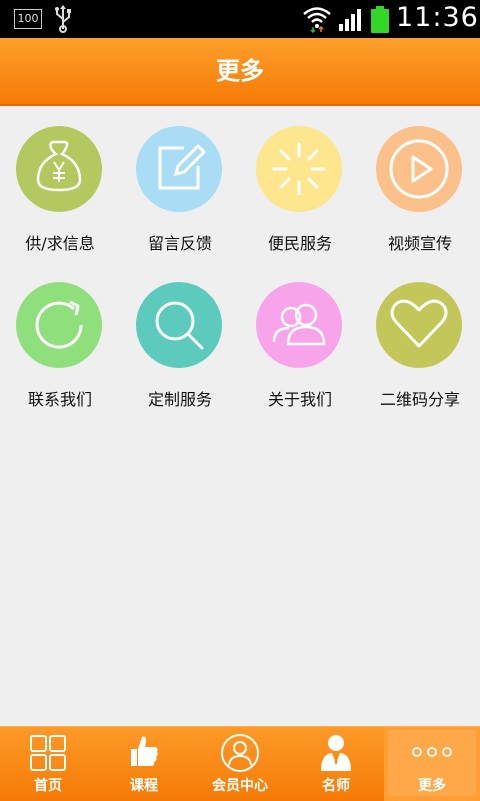 The width and height of the screenshot is (480, 801). What do you see at coordinates (350, 20) in the screenshot?
I see `signal-icon` at bounding box center [350, 20].